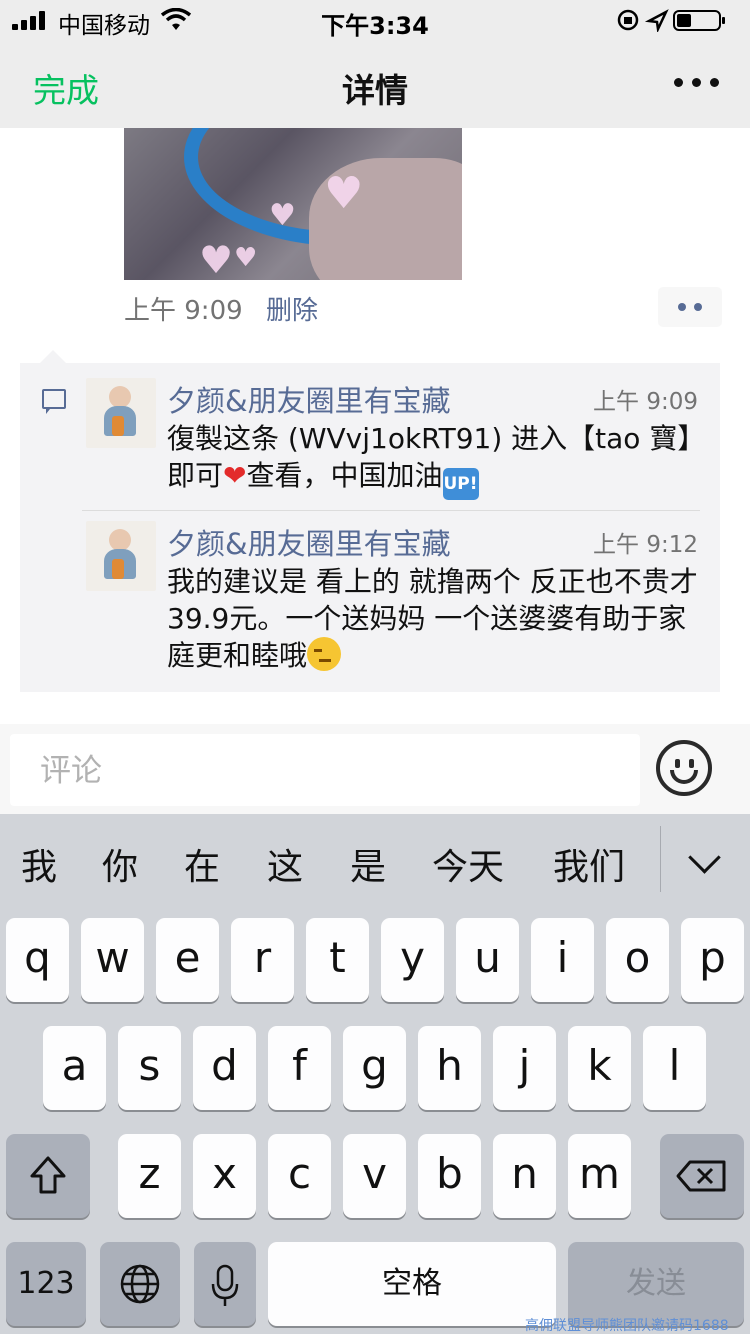  Describe the element at coordinates (292, 308) in the screenshot. I see `delete-link: 删除` at that location.